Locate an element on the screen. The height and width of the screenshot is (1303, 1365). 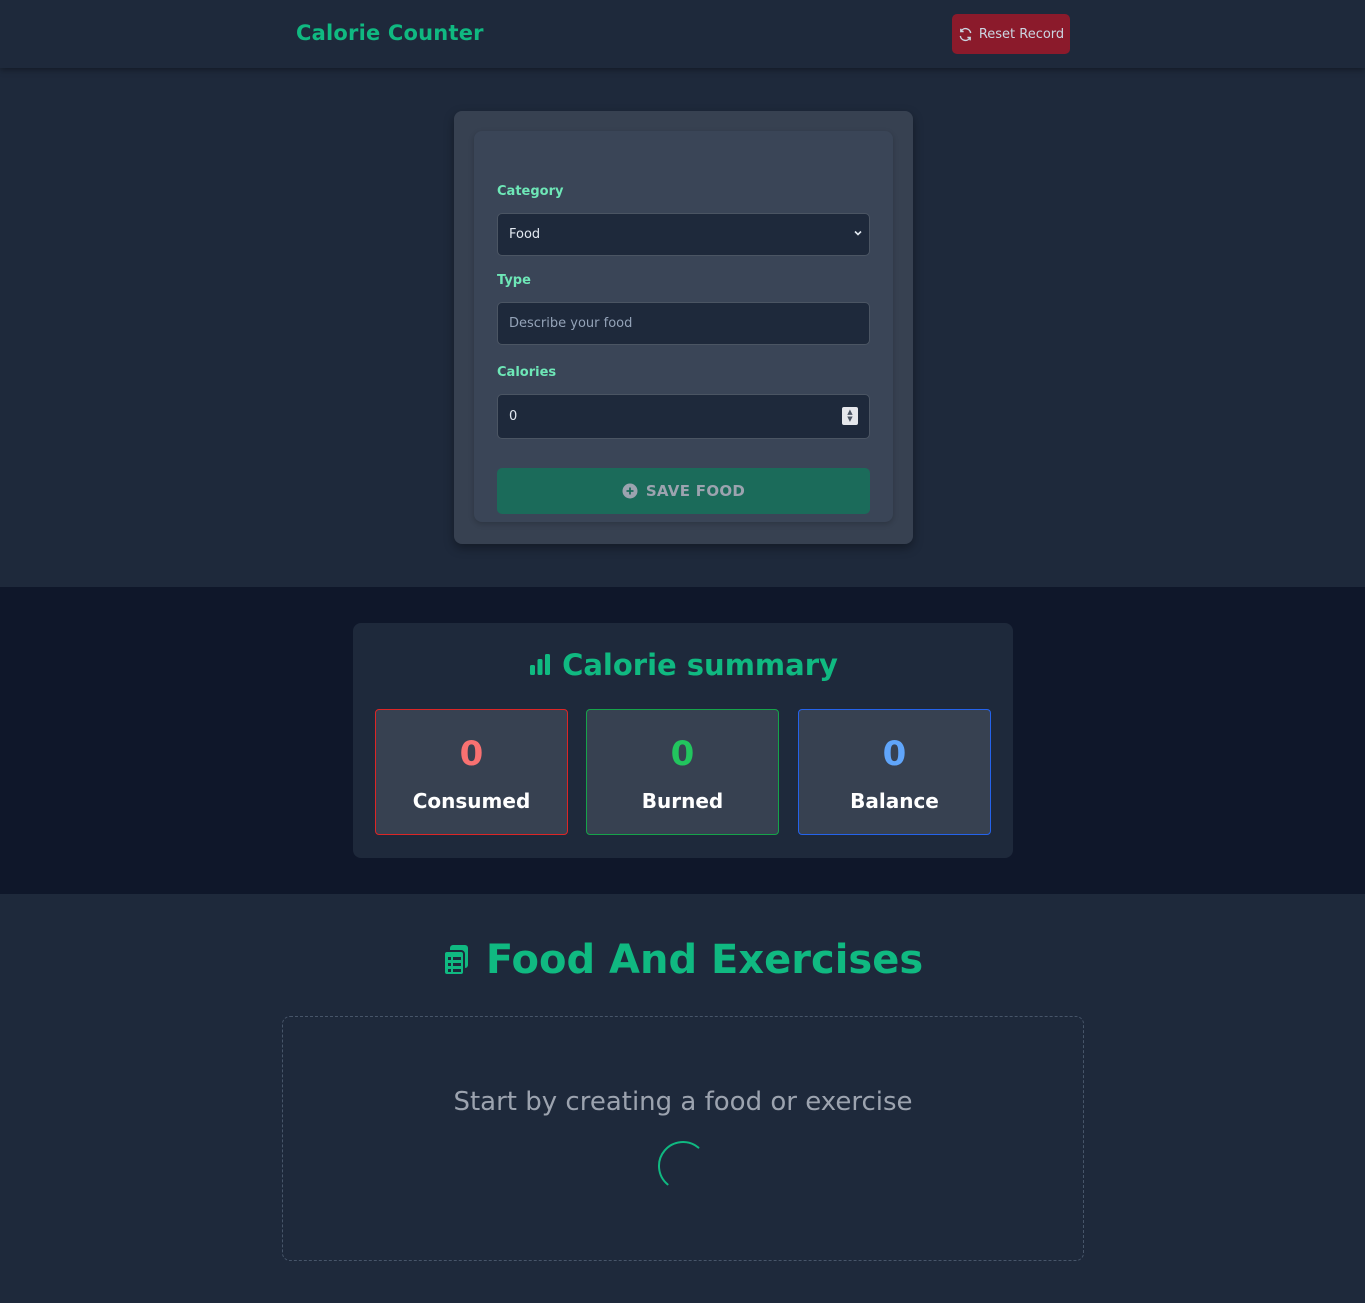
consumed-value: 0 is located at coordinates (471, 754).